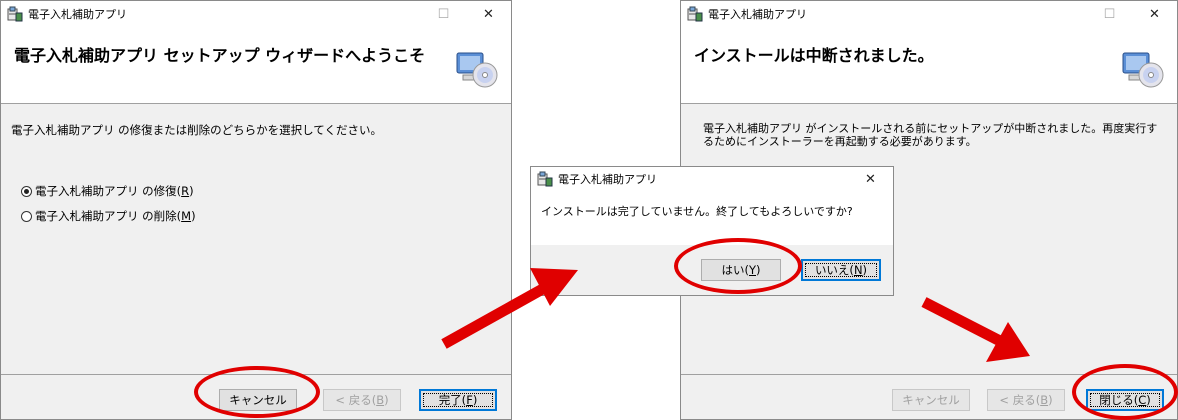  Describe the element at coordinates (196, 130) in the screenshot. I see `instruction-text: 電子入札補助アプリ の修復または削除のどちらかを選択してください。` at that location.